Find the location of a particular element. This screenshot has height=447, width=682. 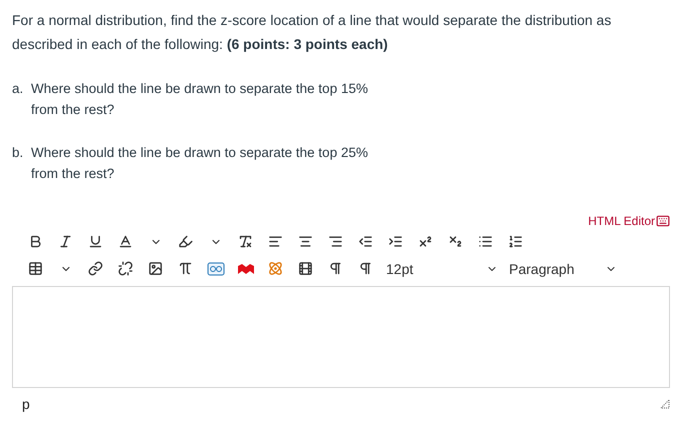

highlight-icon is located at coordinates (185, 241).